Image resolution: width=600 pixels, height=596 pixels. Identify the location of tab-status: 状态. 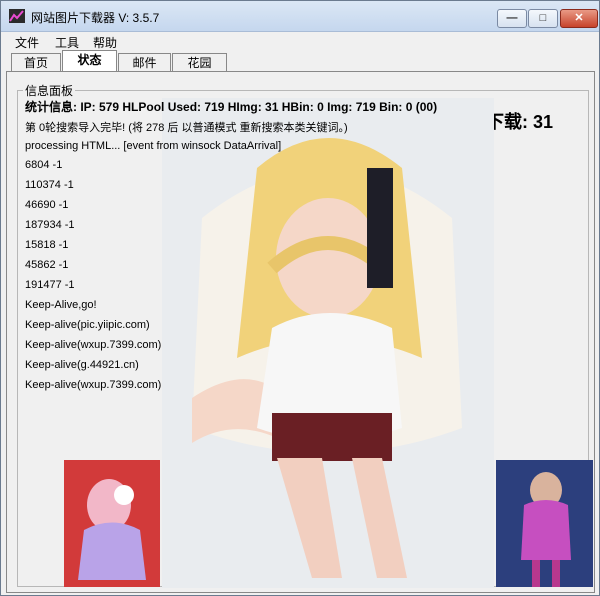
(89, 61).